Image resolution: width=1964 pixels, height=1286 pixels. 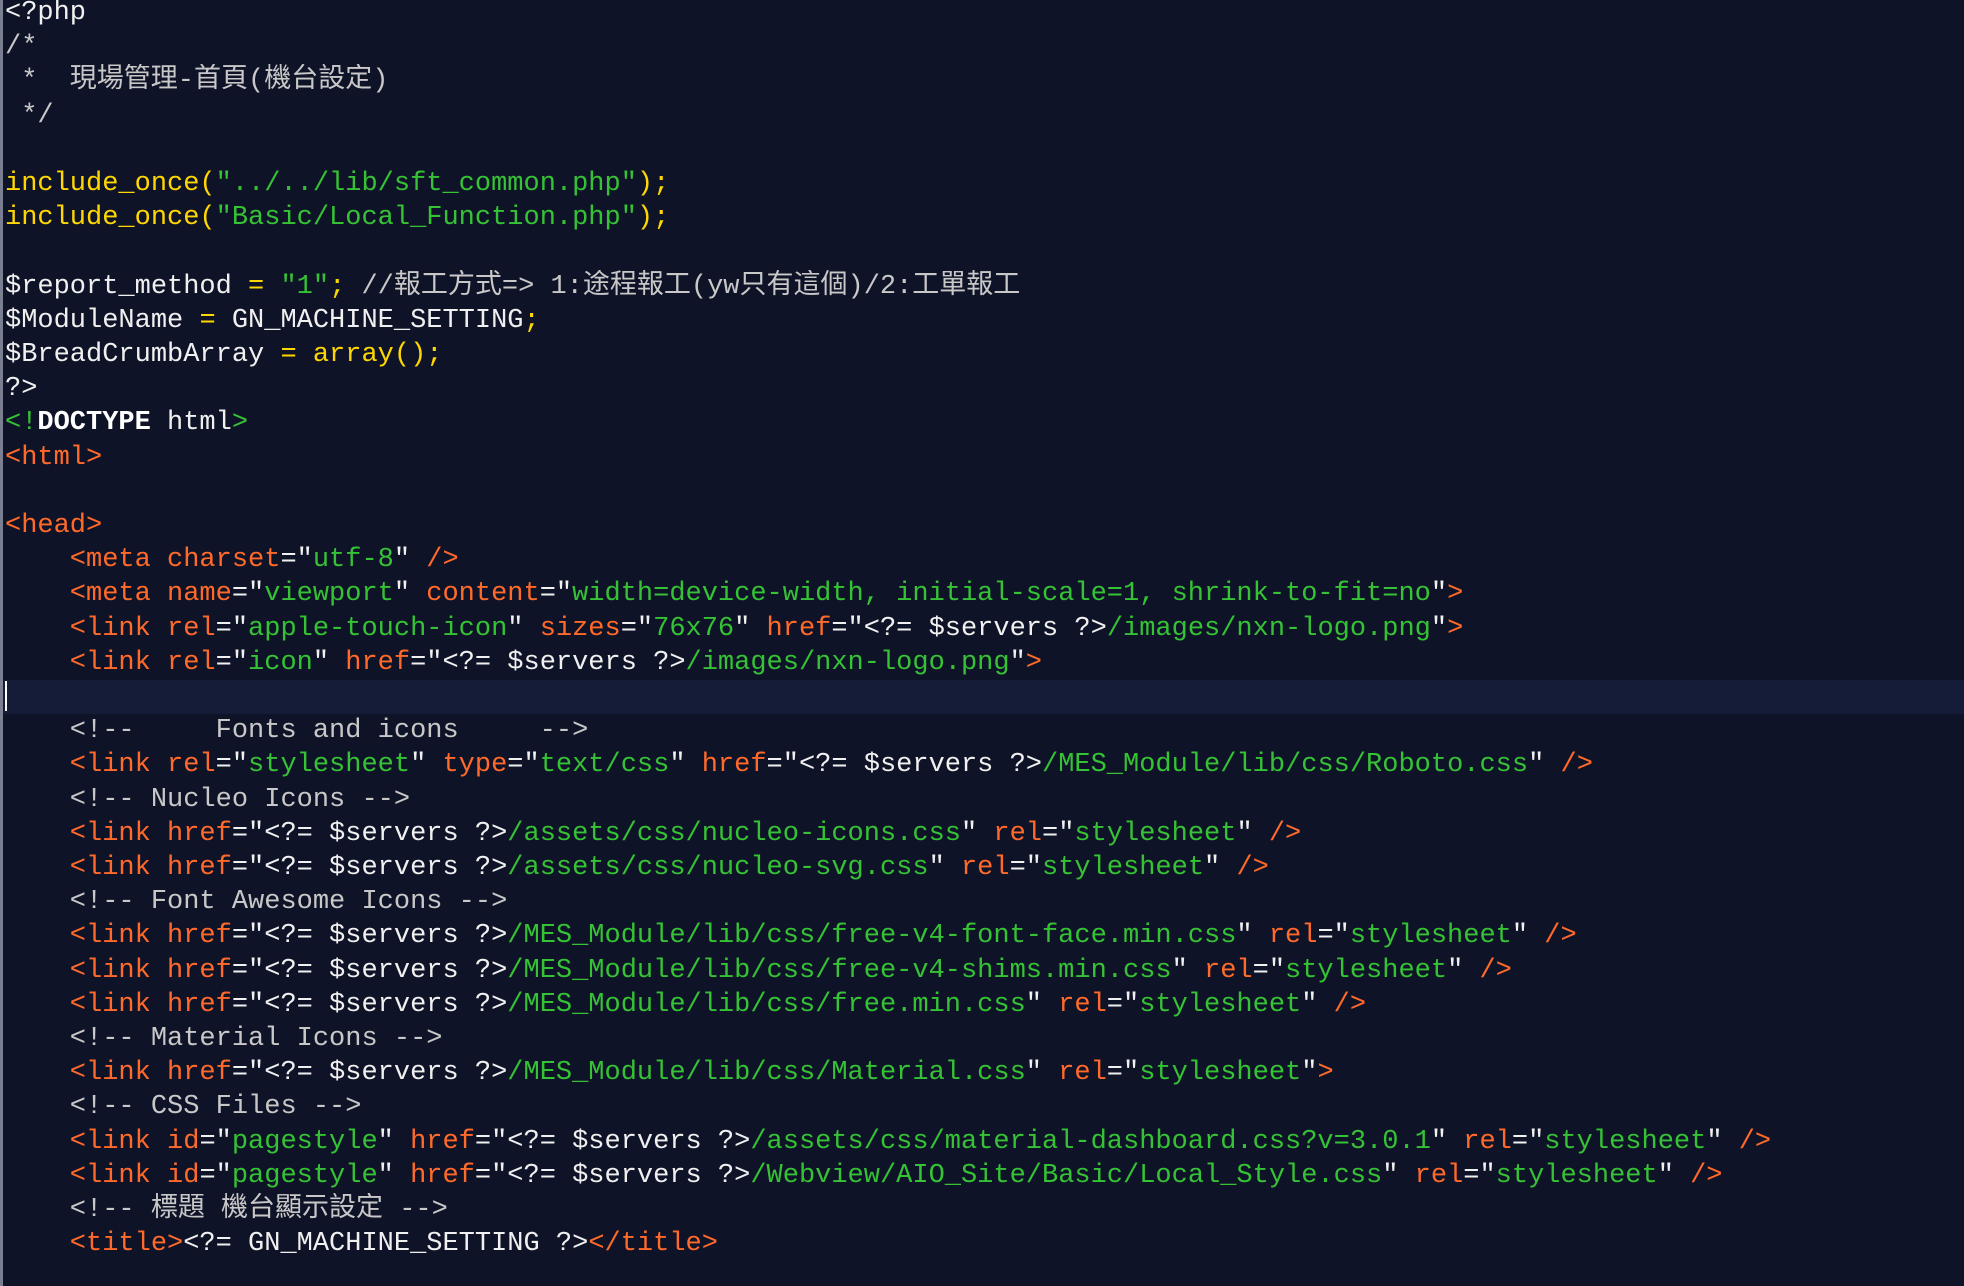 I want to click on code-token: ="<?= $servers ?>, so click(x=369, y=1073).